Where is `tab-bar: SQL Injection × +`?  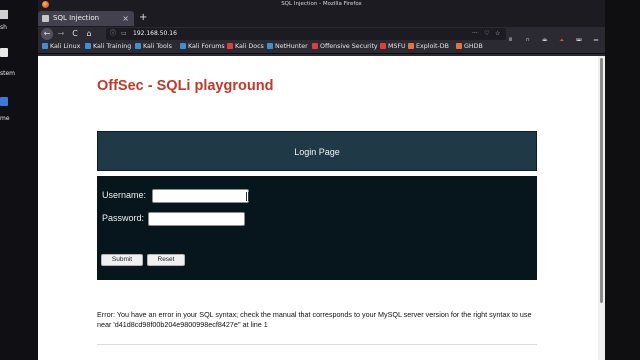 tab-bar: SQL Injection × + is located at coordinates (321, 18).